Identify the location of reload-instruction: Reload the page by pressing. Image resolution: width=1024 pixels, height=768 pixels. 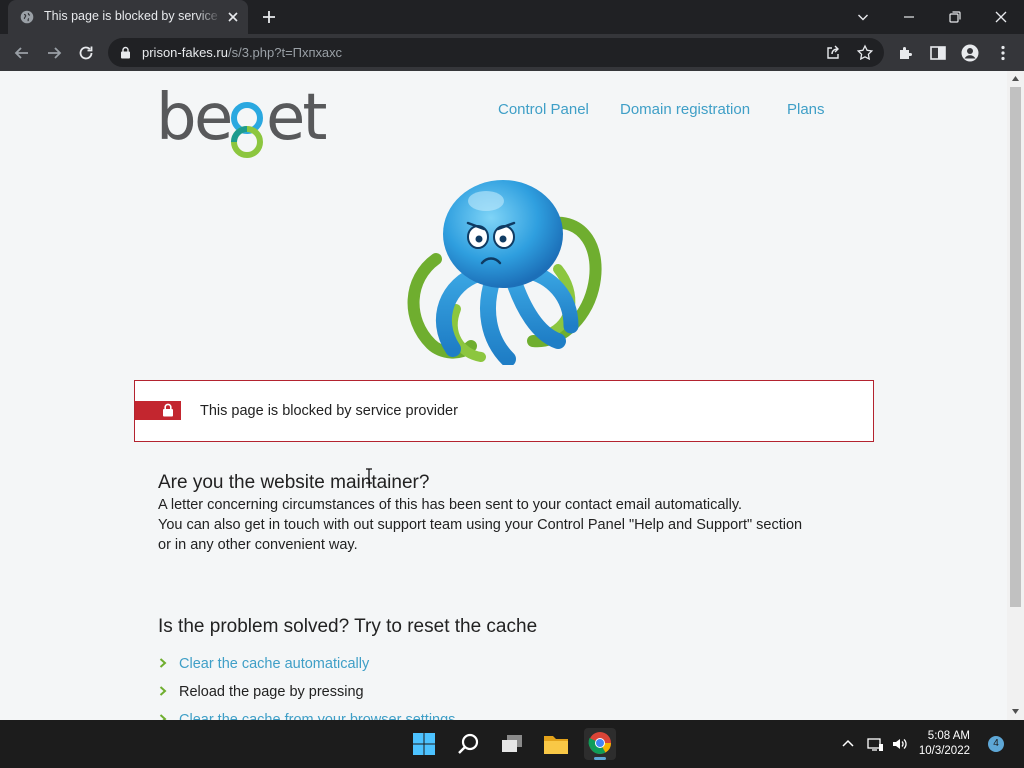
(271, 692).